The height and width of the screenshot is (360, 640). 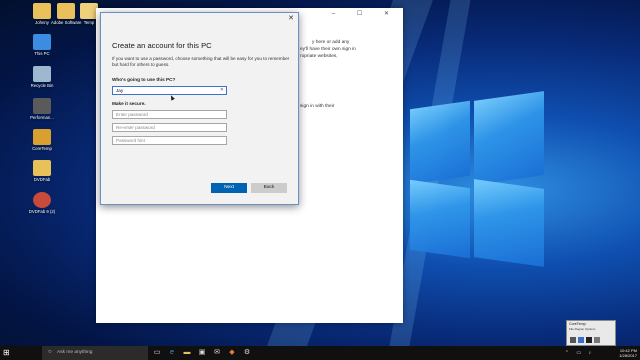 What do you see at coordinates (6, 353) in the screenshot?
I see `windows-start-icon: ⊞` at bounding box center [6, 353].